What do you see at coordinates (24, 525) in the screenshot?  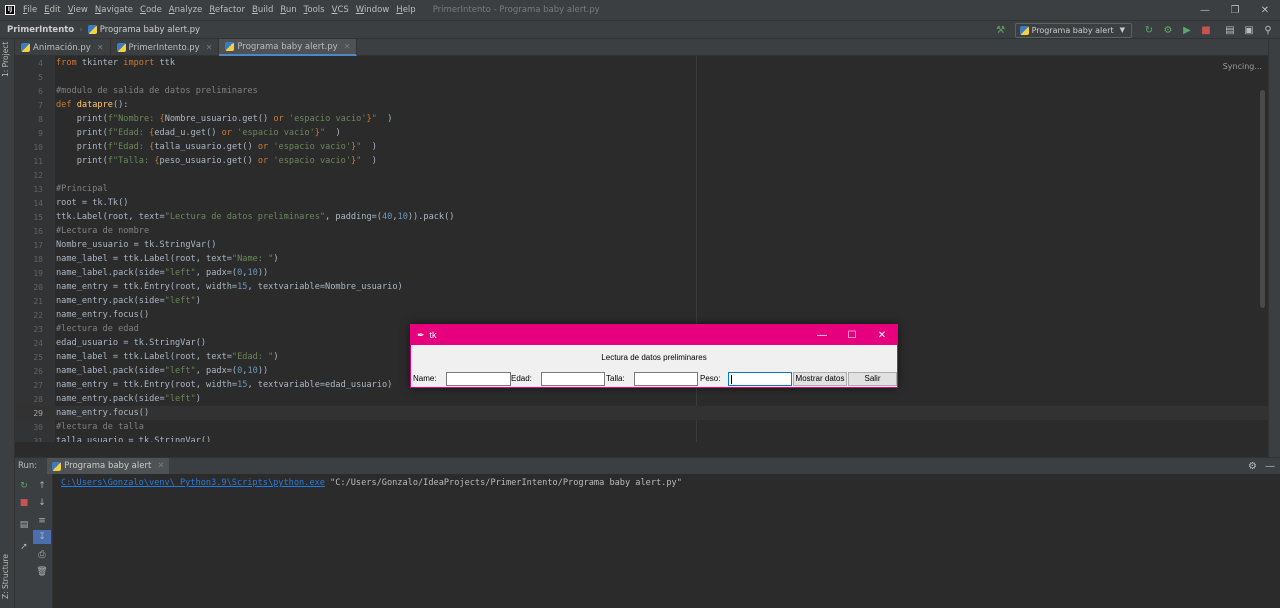 I see `layout-icon: ▤` at bounding box center [24, 525].